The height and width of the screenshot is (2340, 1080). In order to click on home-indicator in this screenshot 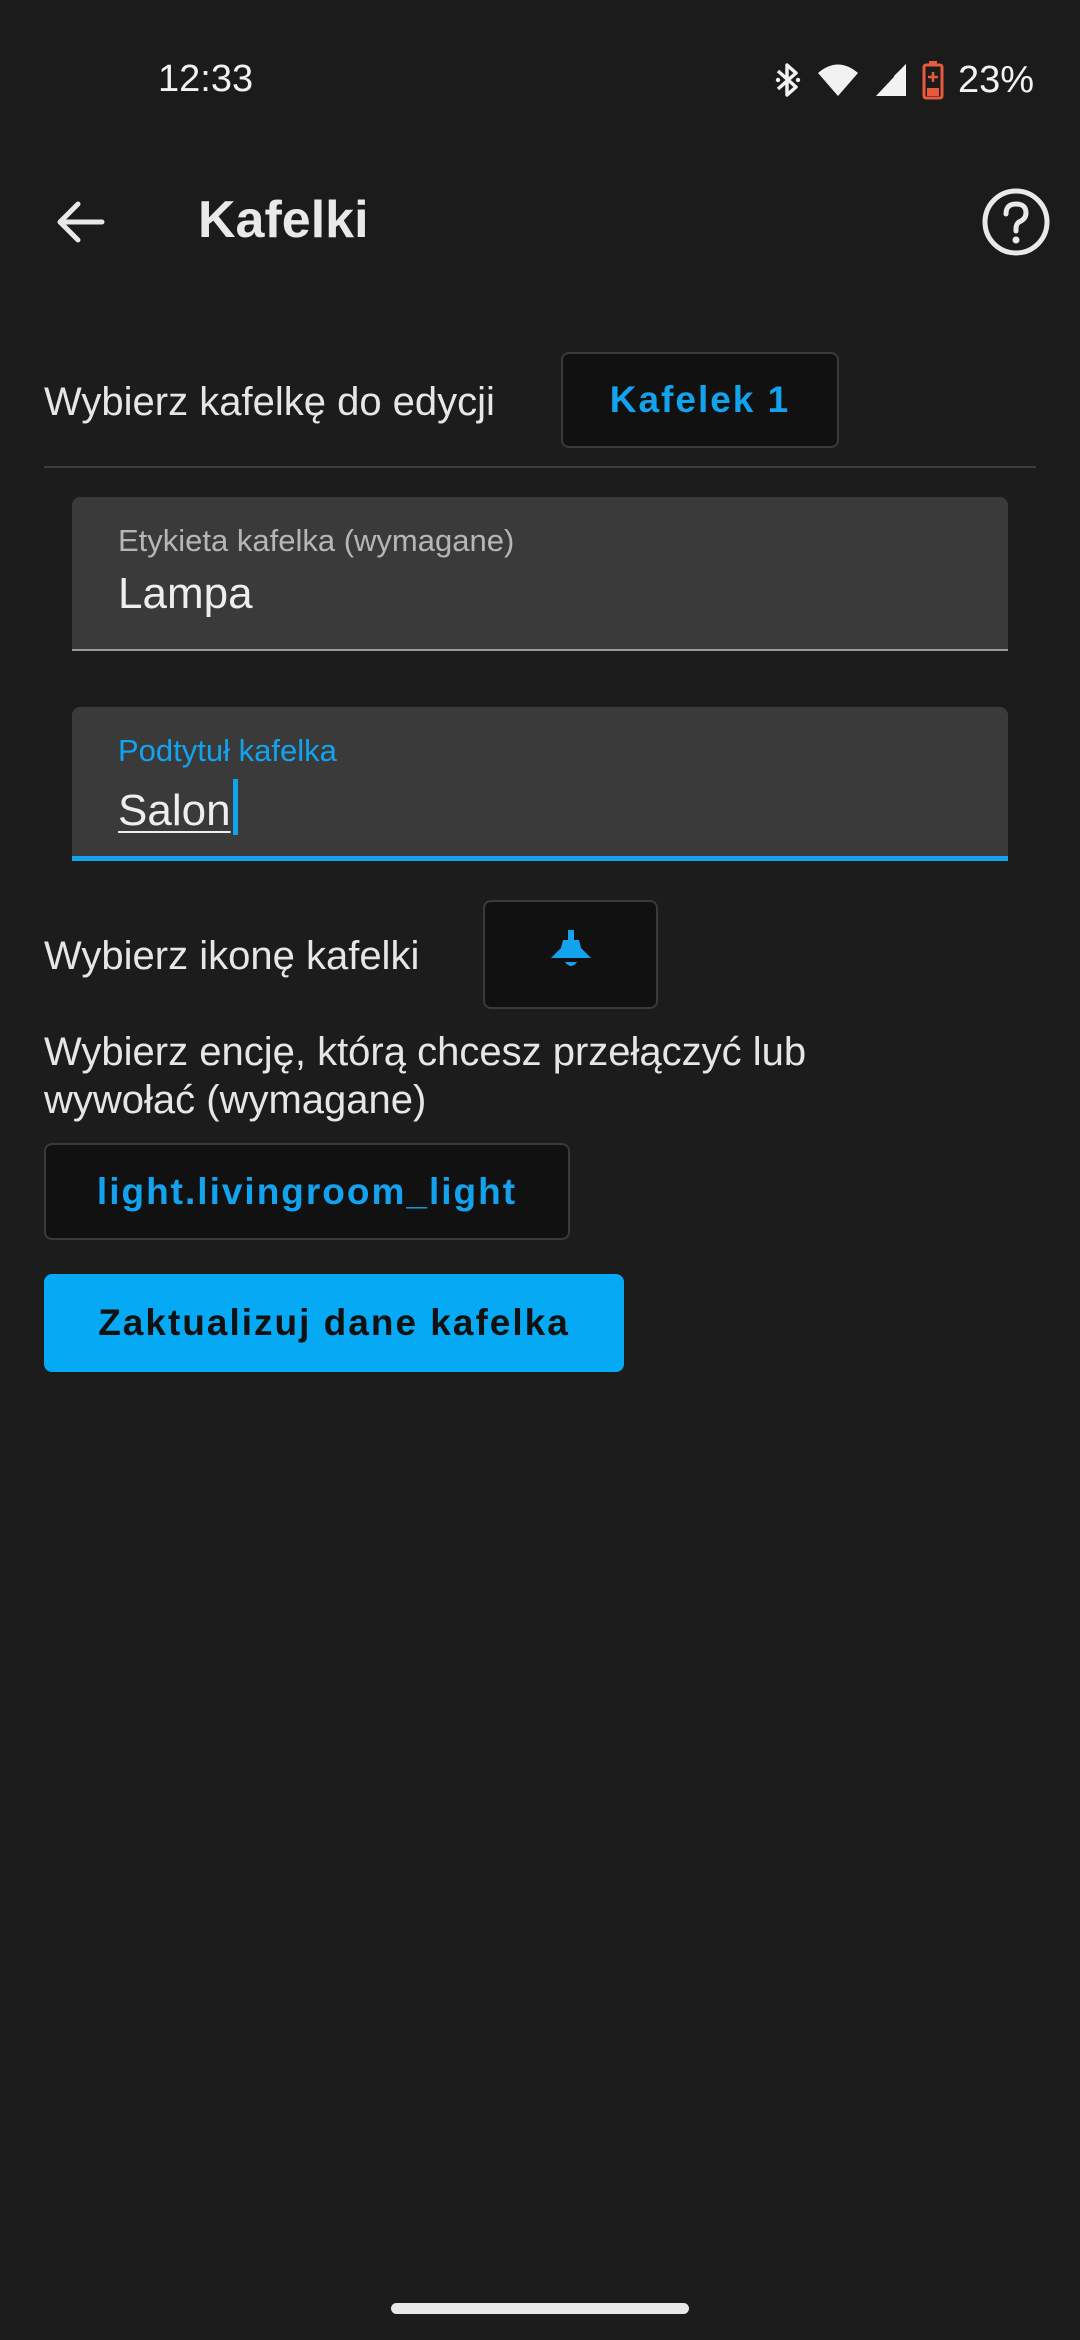, I will do `click(540, 2308)`.